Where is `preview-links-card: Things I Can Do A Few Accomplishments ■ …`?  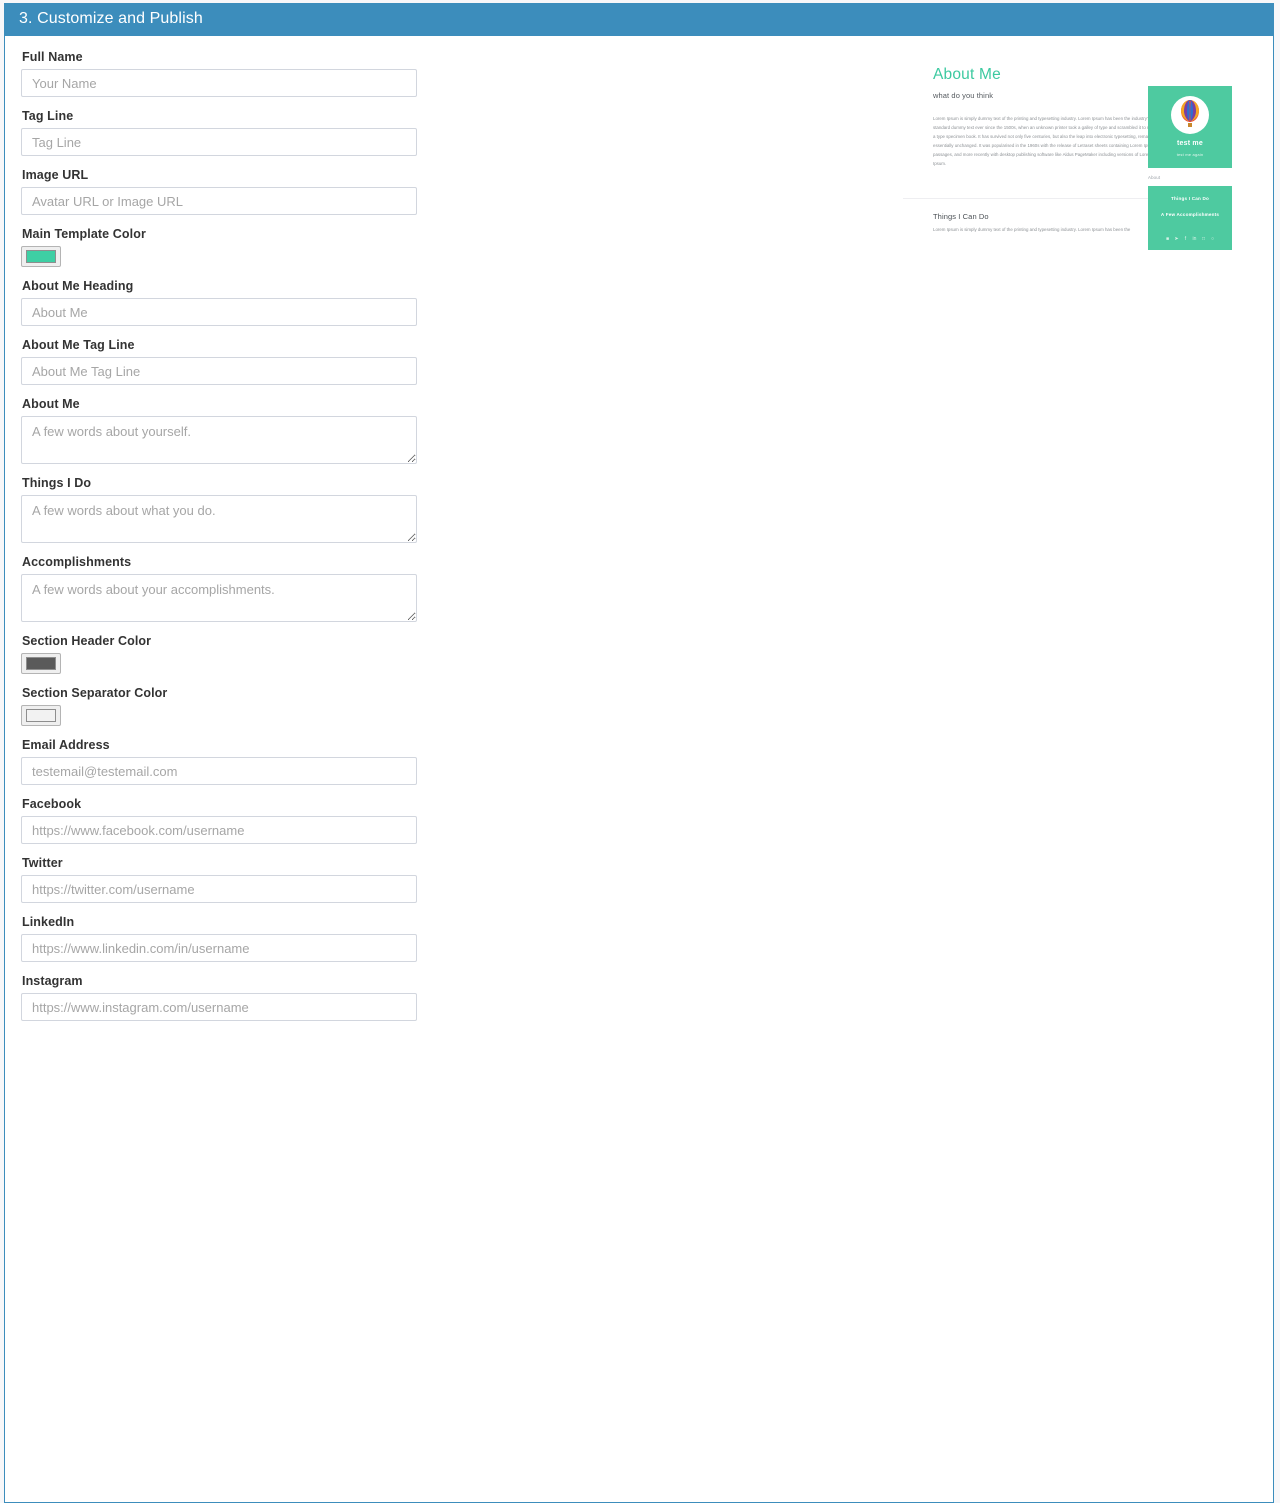
preview-links-card: Things I Can Do A Few Accomplishments ■ … is located at coordinates (1190, 218).